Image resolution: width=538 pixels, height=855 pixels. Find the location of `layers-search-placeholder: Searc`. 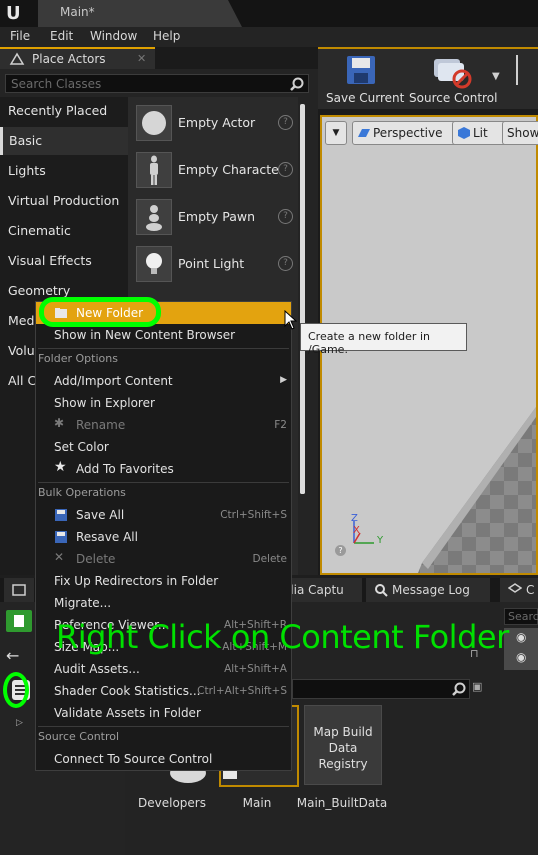

layers-search-placeholder: Searc is located at coordinates (523, 616).